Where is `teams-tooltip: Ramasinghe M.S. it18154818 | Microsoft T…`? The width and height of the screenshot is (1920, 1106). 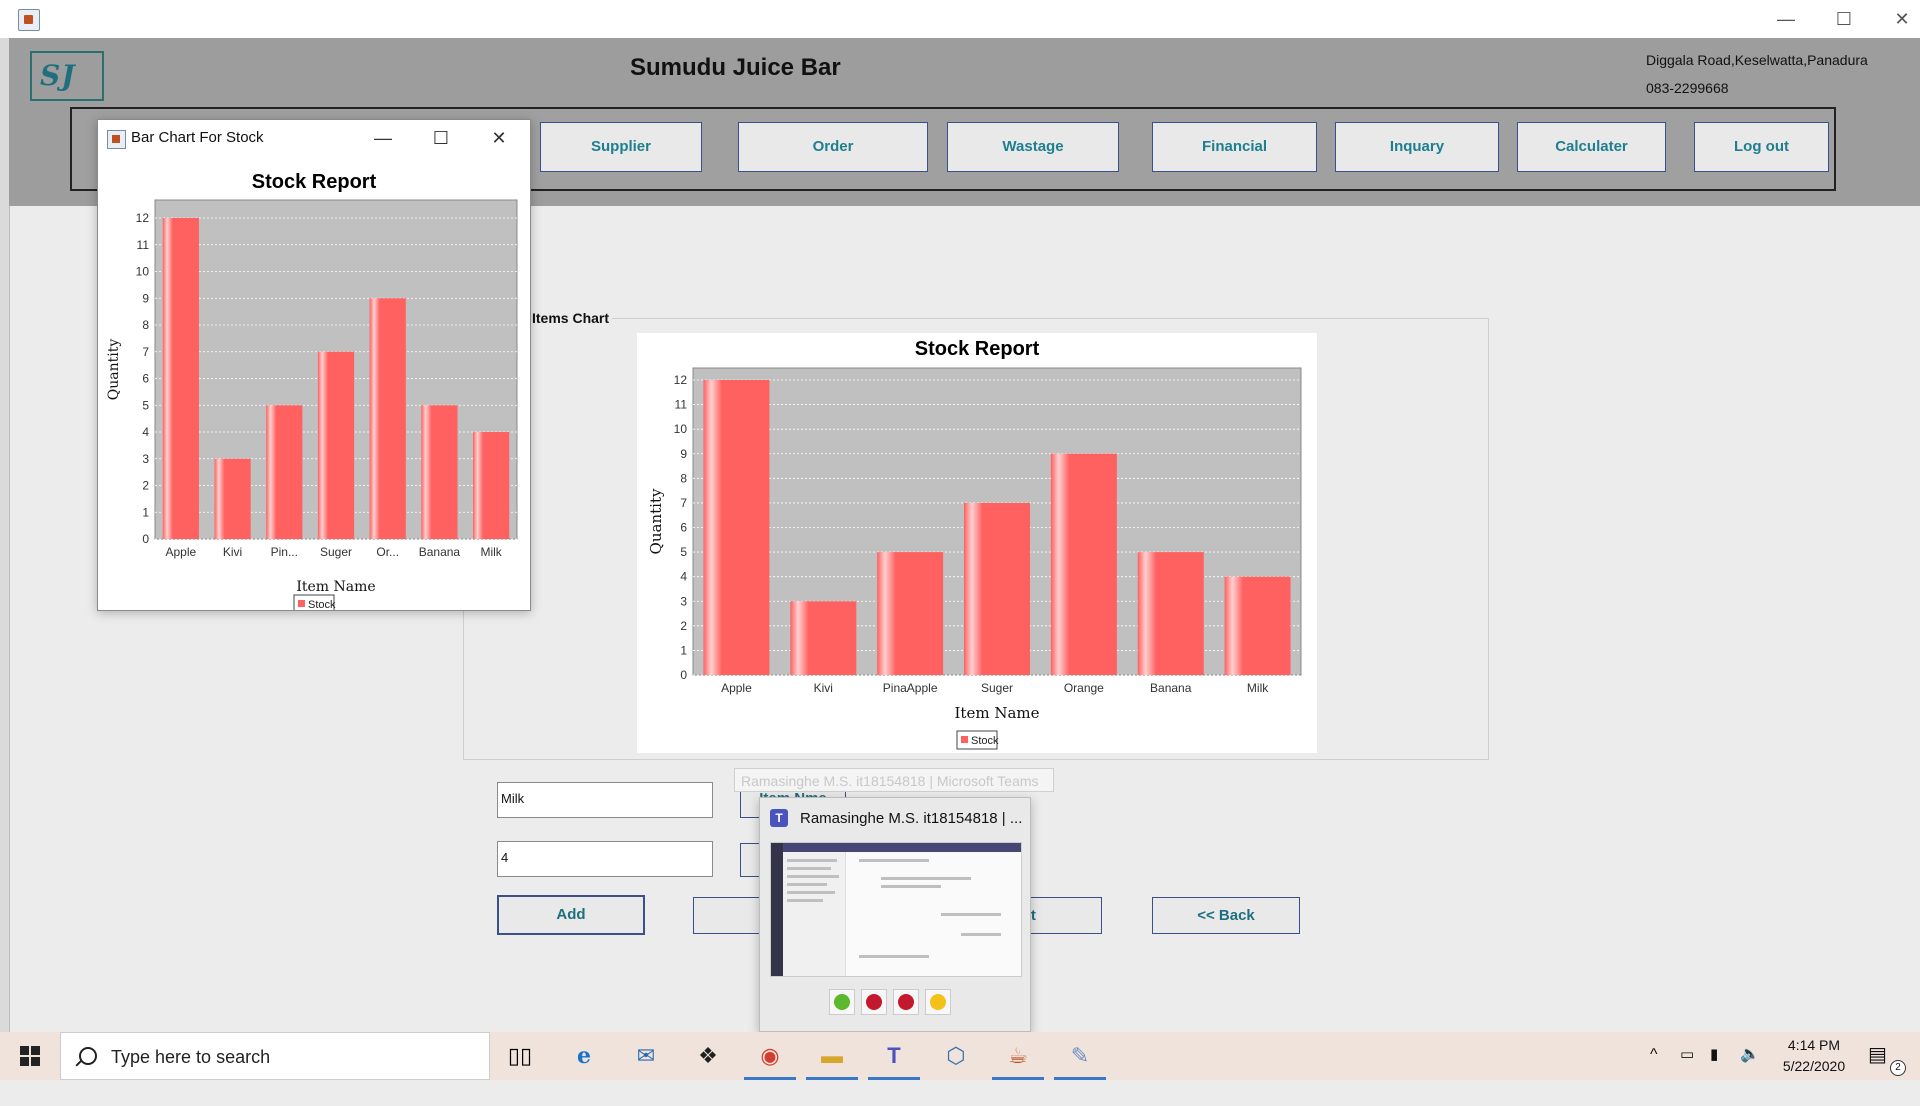 teams-tooltip: Ramasinghe M.S. it18154818 | Microsoft T… is located at coordinates (894, 780).